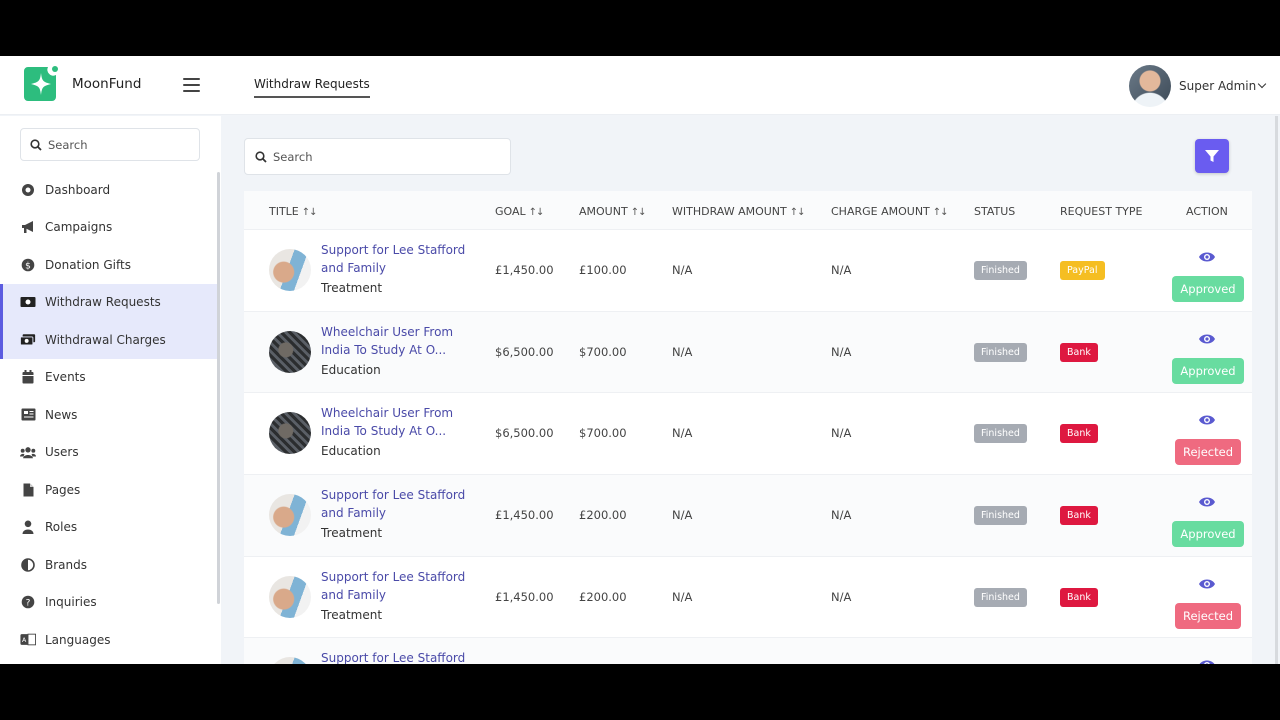 The width and height of the screenshot is (1280, 720). Describe the element at coordinates (218, 388) in the screenshot. I see `sidebar-scrollbar` at that location.